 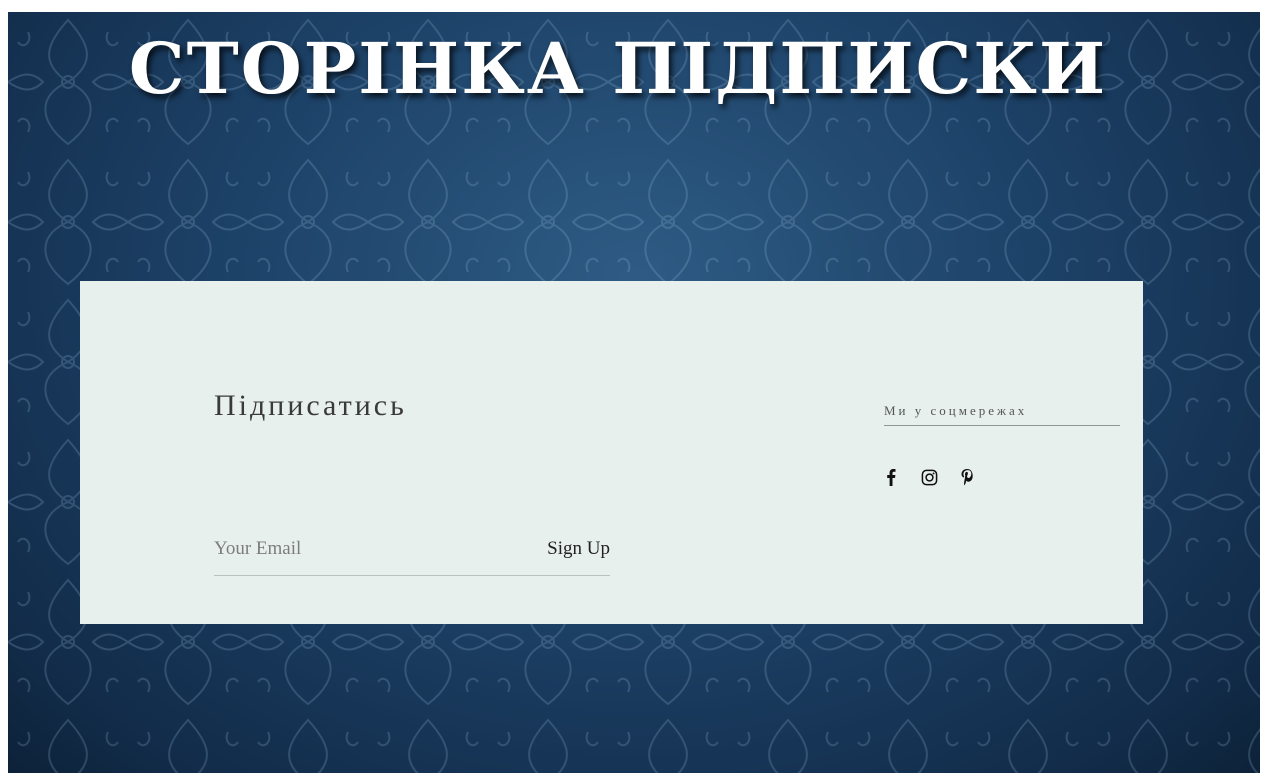 I want to click on email-form: Sign Up, so click(x=412, y=553).